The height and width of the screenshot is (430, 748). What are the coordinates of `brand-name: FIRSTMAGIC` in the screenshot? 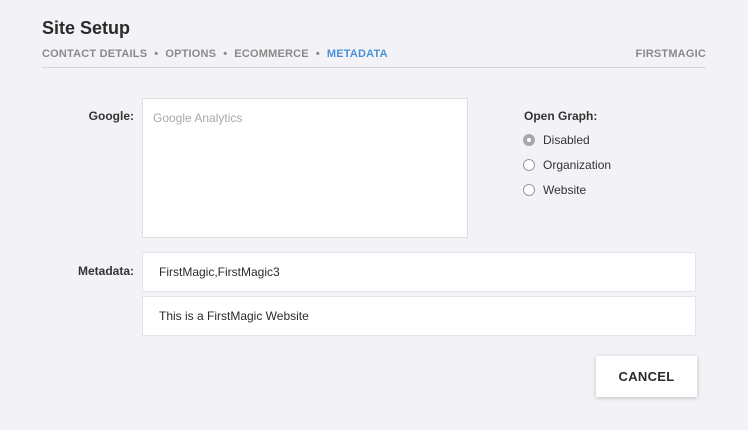 It's located at (670, 54).